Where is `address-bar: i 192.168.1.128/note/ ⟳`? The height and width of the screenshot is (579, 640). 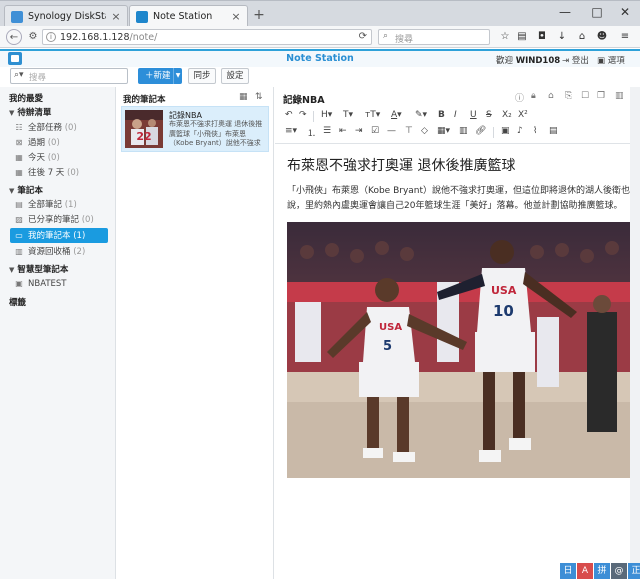 address-bar: i 192.168.1.128/note/ ⟳ is located at coordinates (207, 37).